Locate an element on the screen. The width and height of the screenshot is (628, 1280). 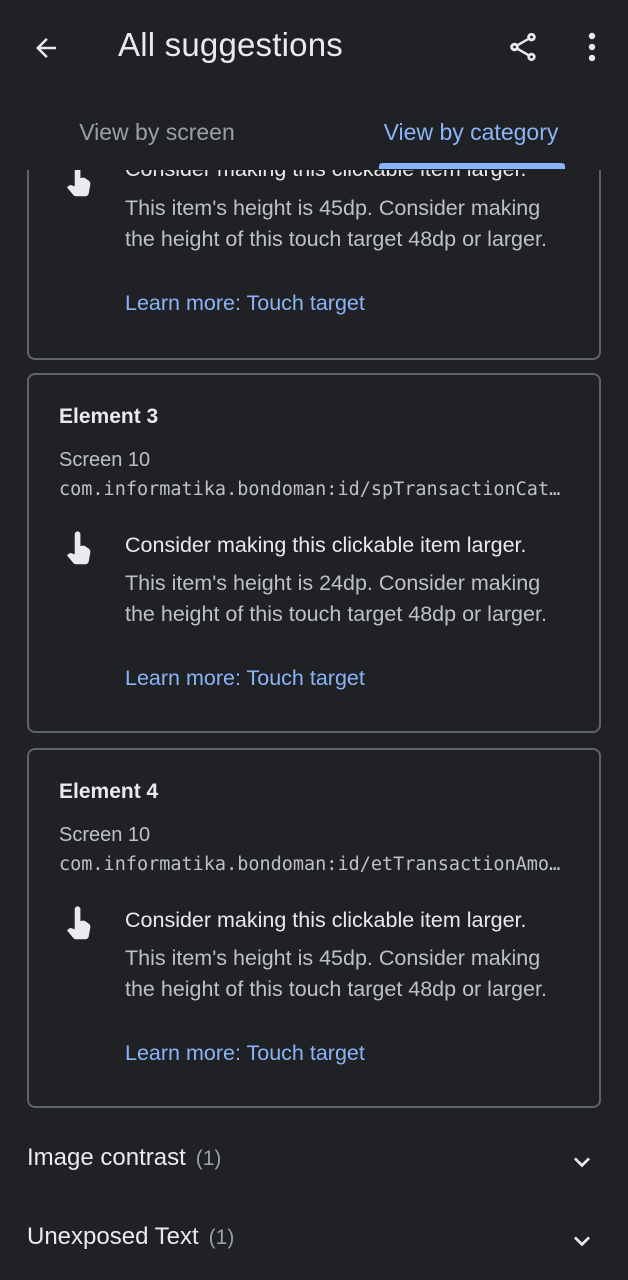
arrow-back-icon is located at coordinates (46, 48).